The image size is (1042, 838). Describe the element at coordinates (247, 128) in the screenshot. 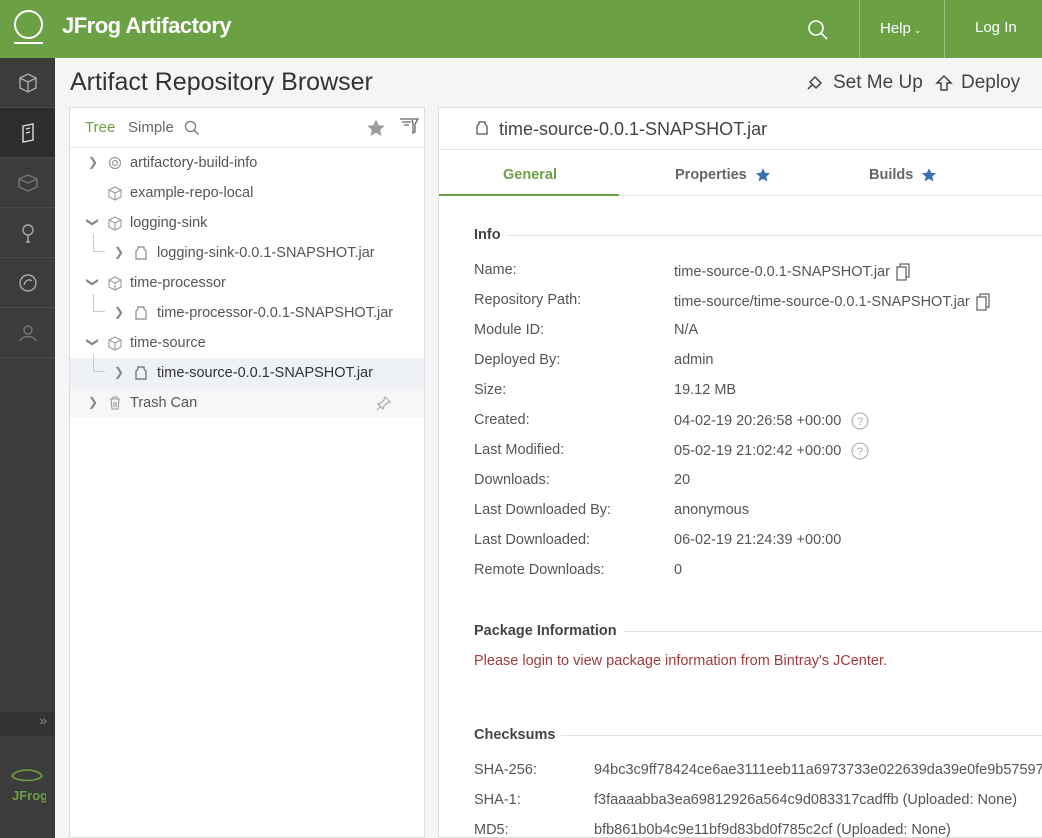

I see `tree-tabs: Tree Simple` at that location.